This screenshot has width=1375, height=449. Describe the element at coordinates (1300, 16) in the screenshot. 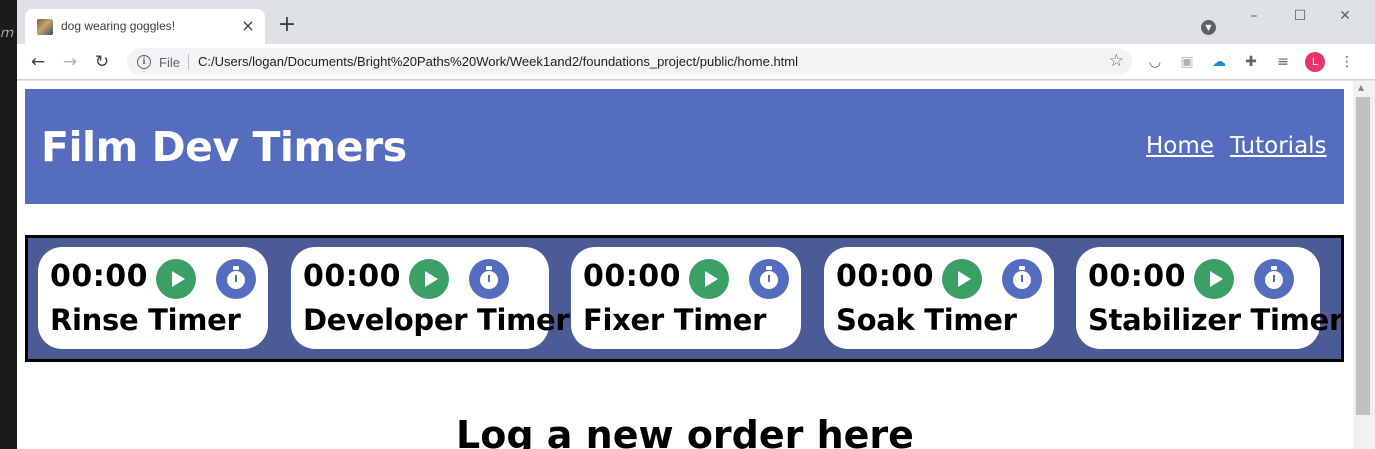

I see `maximize-button: ☐` at that location.